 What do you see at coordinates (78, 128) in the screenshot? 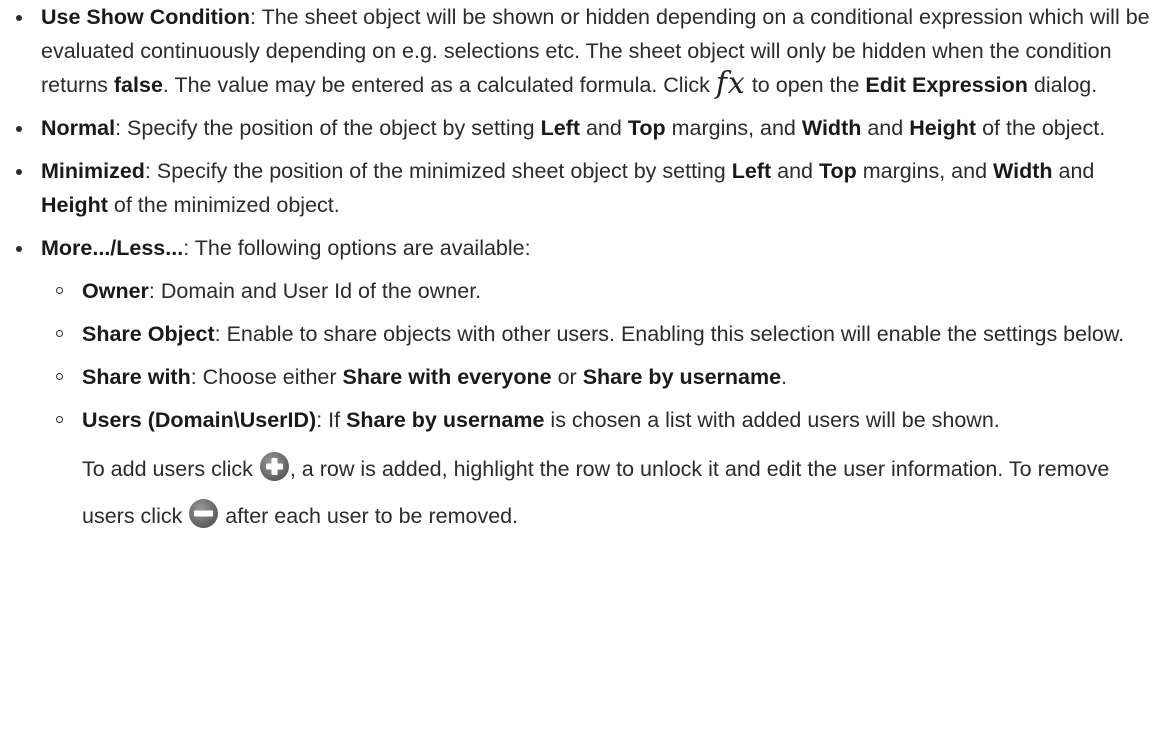
I see `term-normal: Normal` at bounding box center [78, 128].